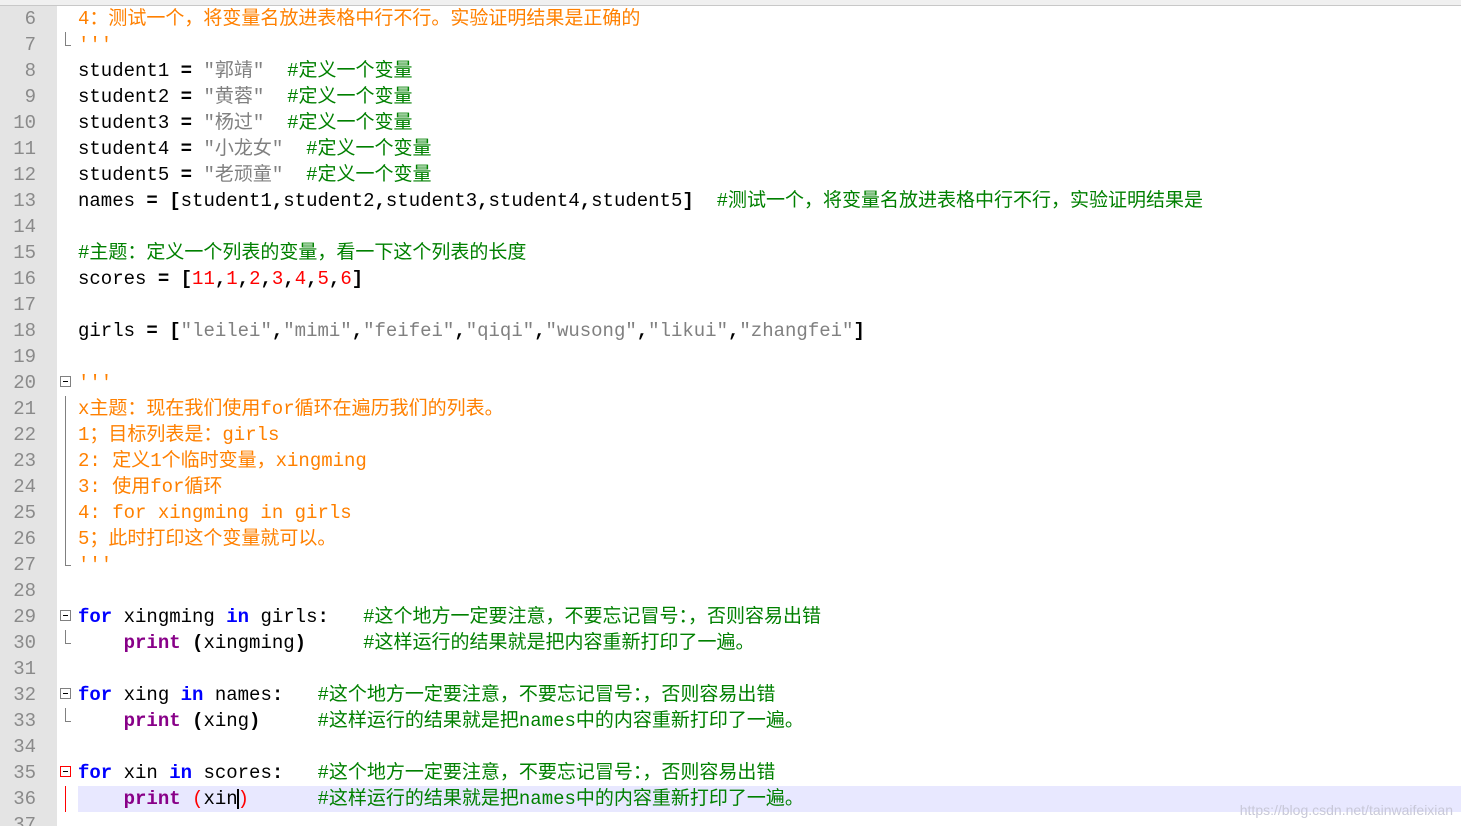 The width and height of the screenshot is (1461, 826). What do you see at coordinates (730, 409) in the screenshot?
I see `code-line: 21 x主题：现在我们使用for循环在遍历我们的列表。` at bounding box center [730, 409].